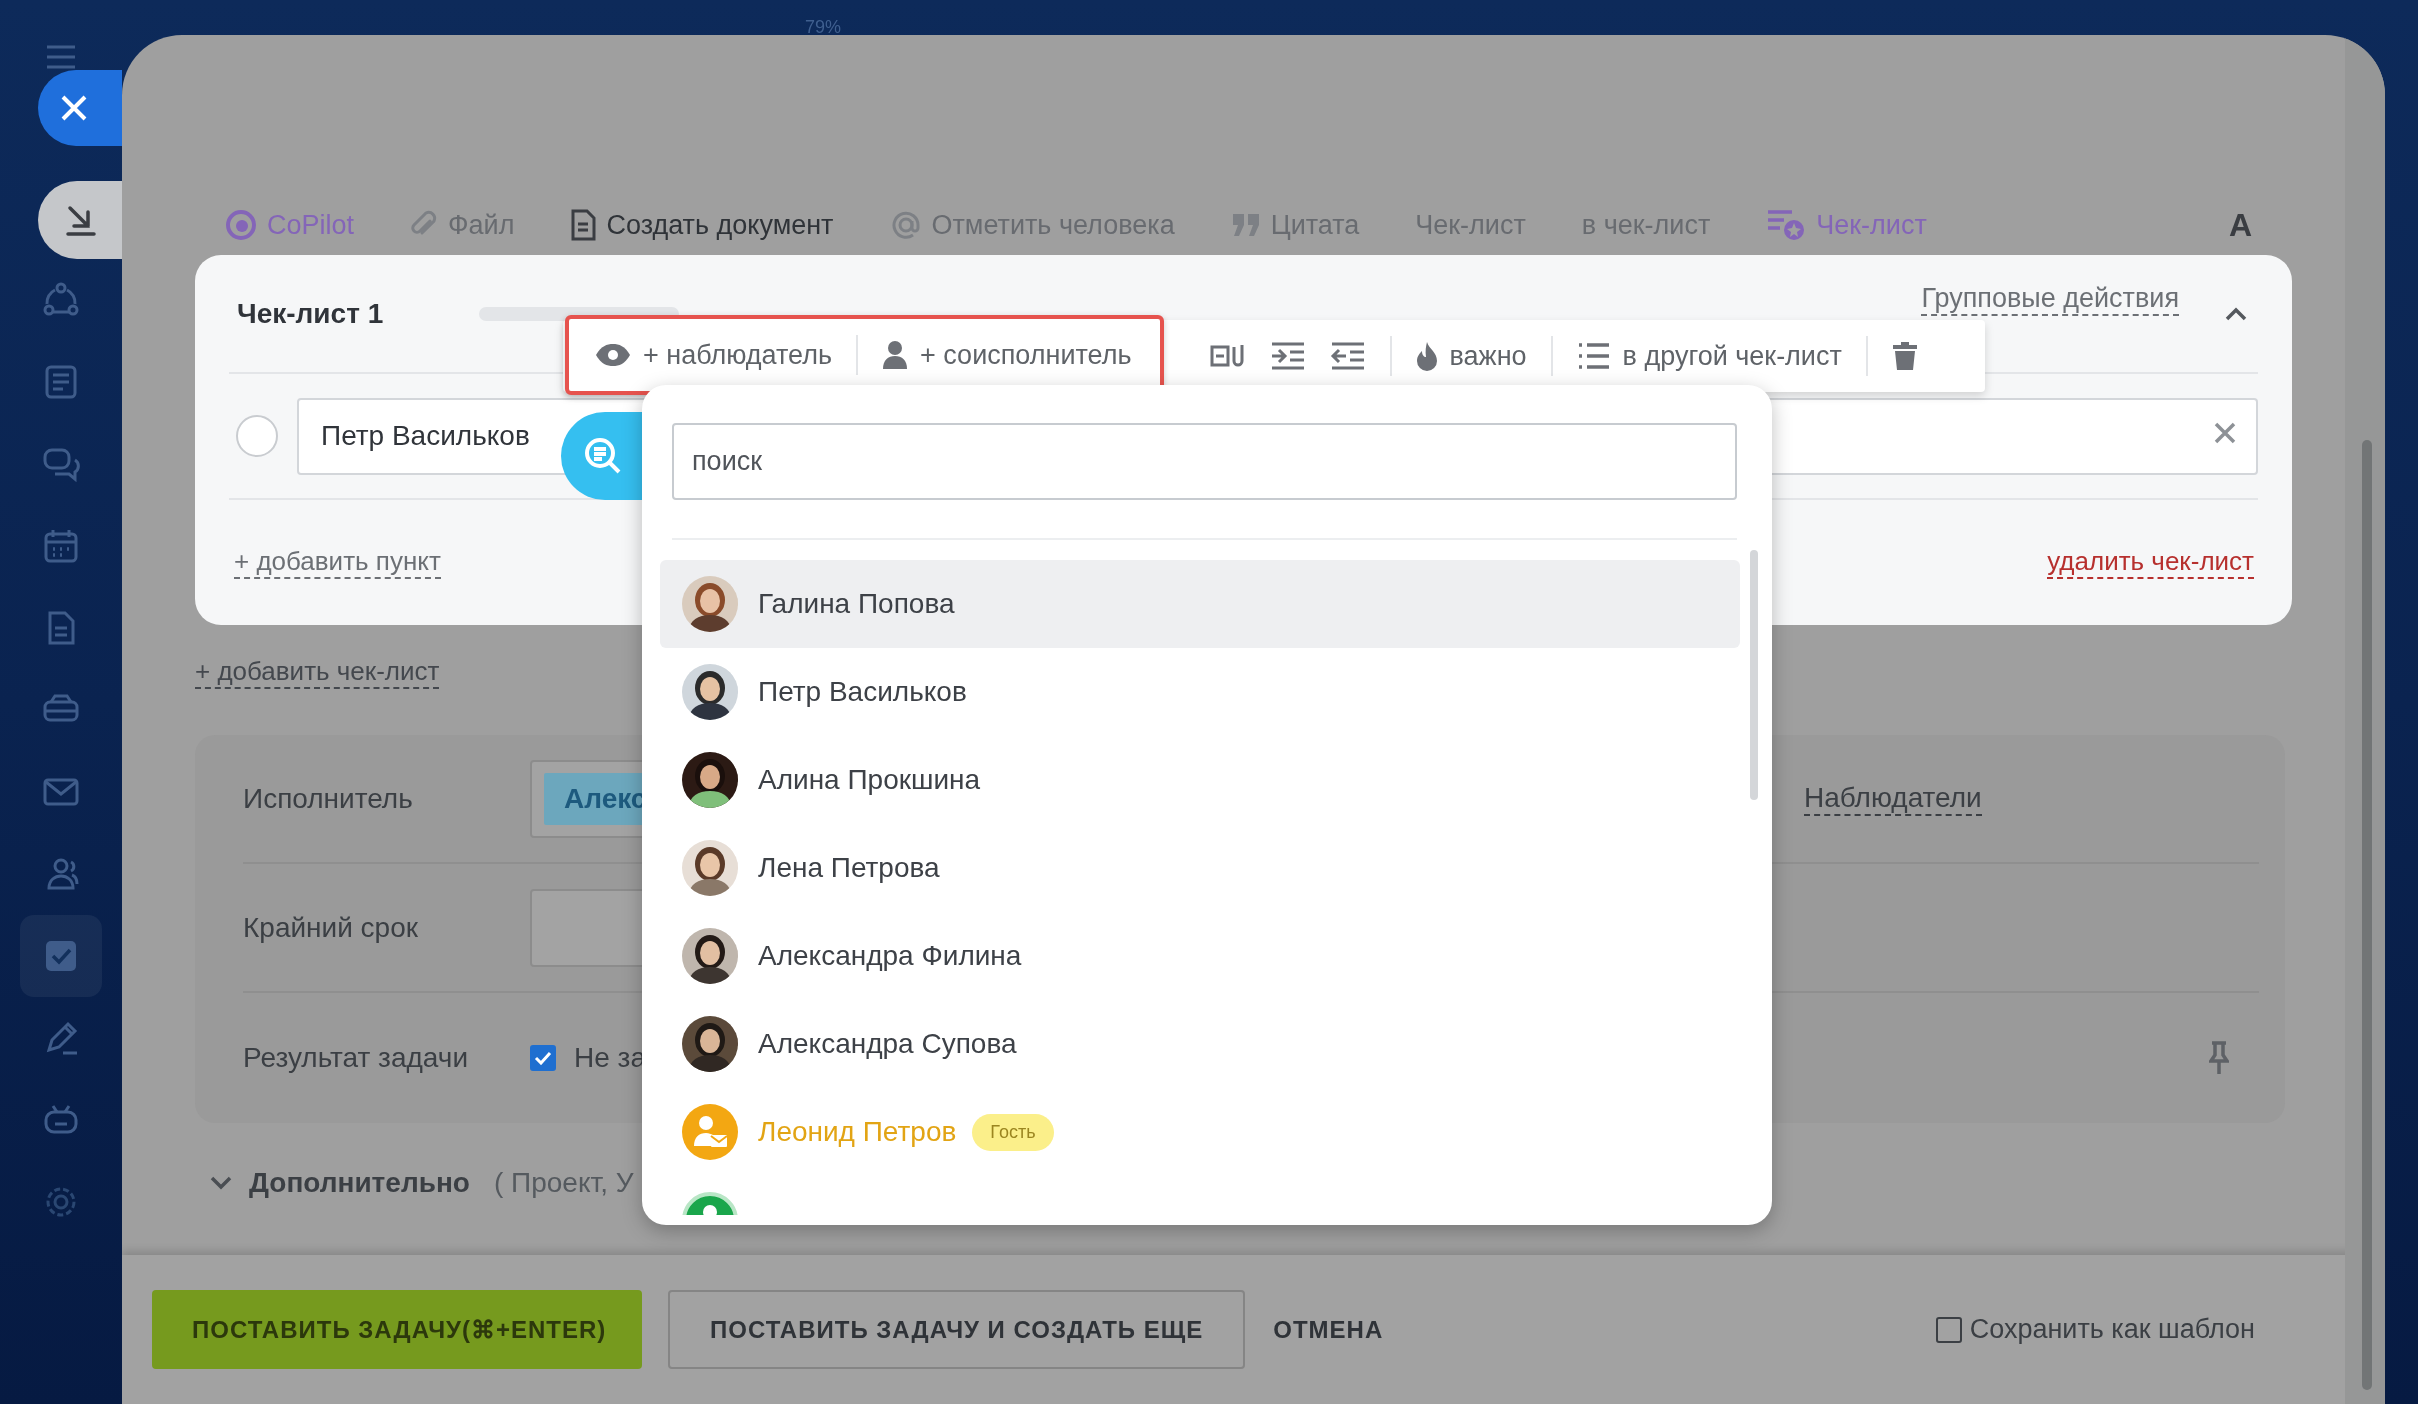 Image resolution: width=2418 pixels, height=1404 pixels. I want to click on person-item: Александра Супова, so click(1200, 1044).